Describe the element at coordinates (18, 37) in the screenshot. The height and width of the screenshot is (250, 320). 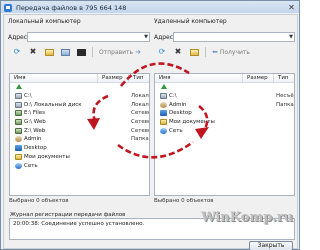
I see `local-address-label: Адрес` at that location.